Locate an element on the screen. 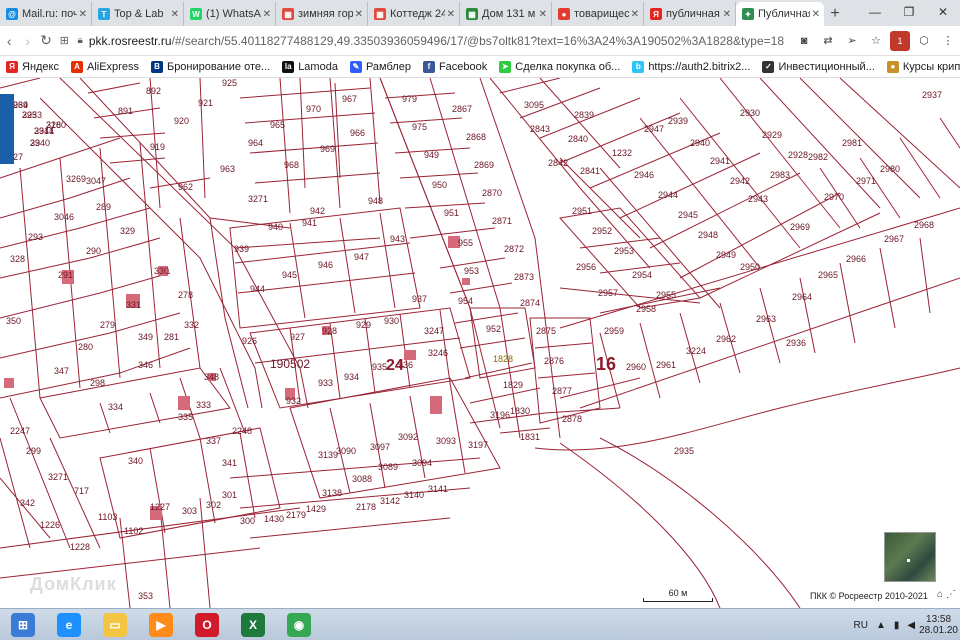 Image resolution: width=960 pixels, height=640 pixels. parcel-label: 3090 is located at coordinates (346, 451).